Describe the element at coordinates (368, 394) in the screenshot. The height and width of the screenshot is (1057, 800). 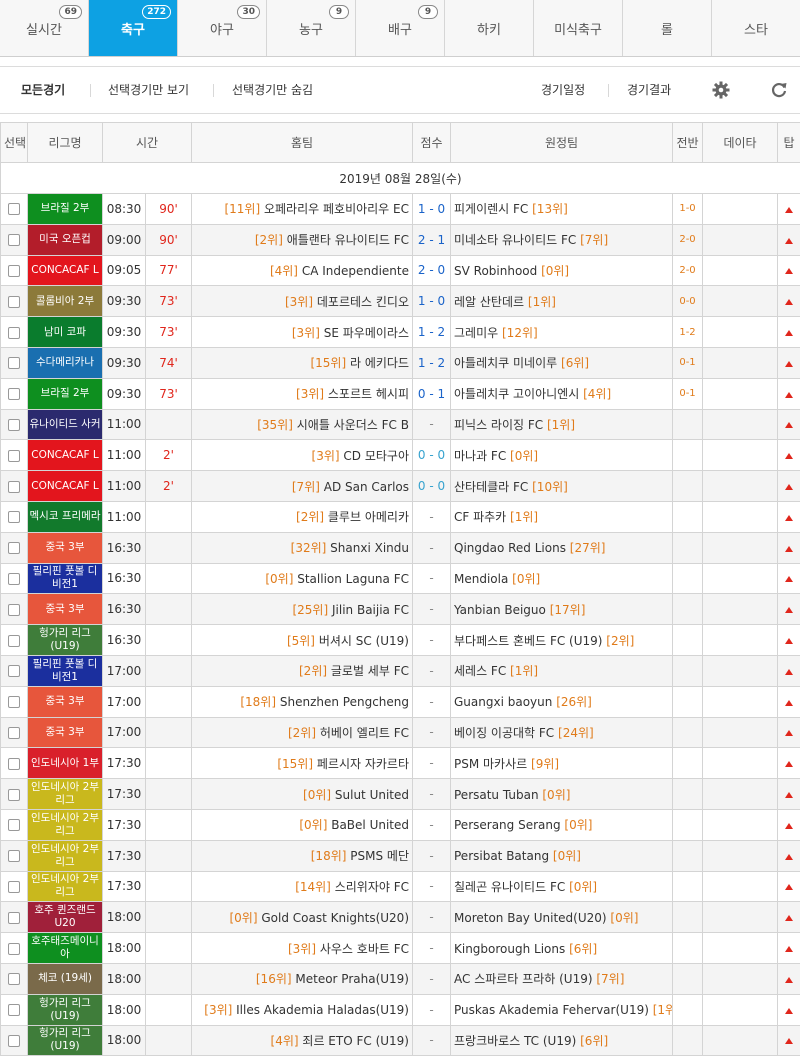
I see `home-team-name: 스포르트 헤시피` at that location.